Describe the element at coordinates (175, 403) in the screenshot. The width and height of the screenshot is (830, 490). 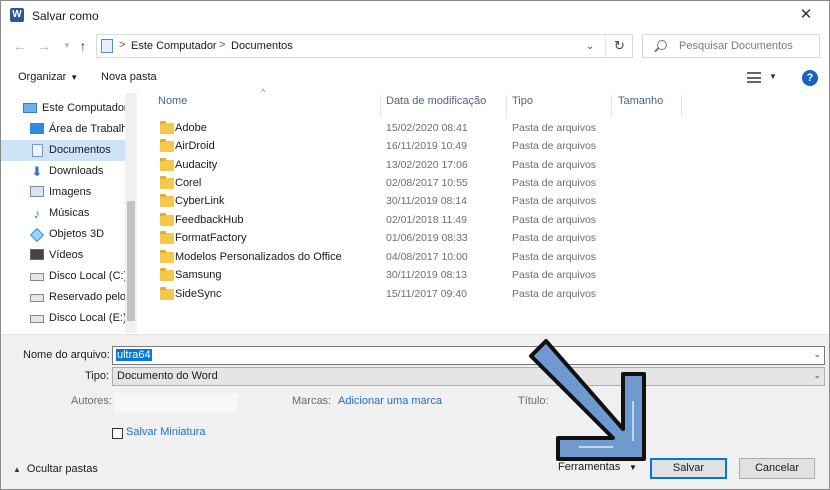
I see `authors-field` at that location.